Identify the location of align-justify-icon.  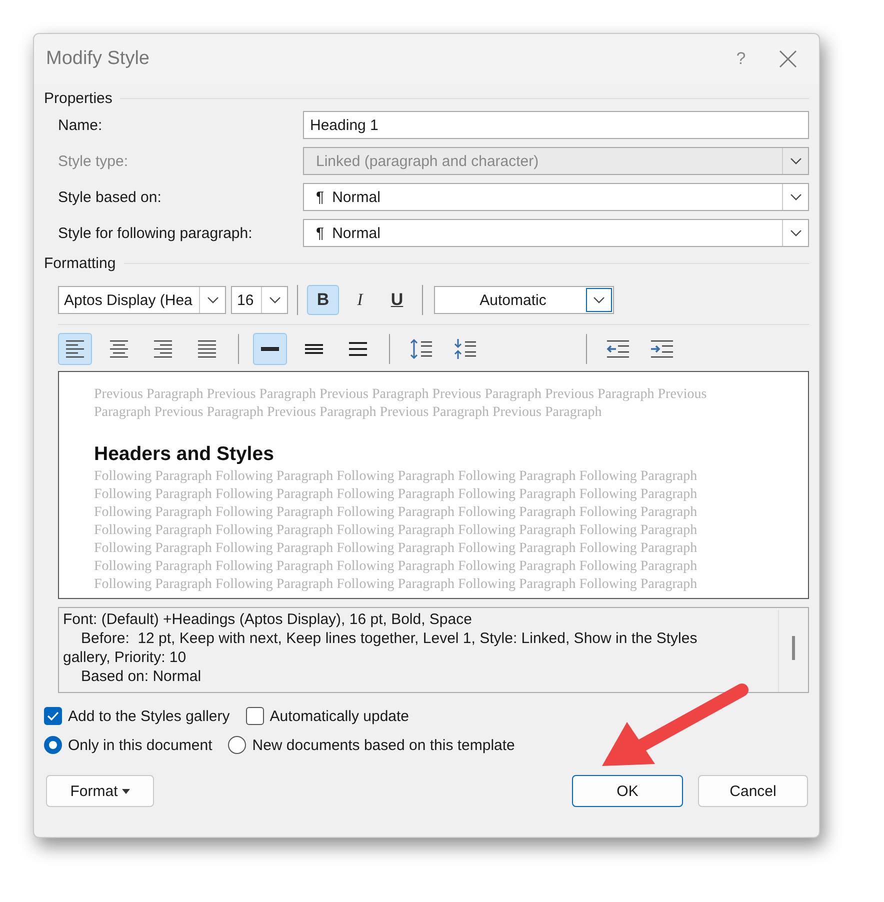
(207, 349).